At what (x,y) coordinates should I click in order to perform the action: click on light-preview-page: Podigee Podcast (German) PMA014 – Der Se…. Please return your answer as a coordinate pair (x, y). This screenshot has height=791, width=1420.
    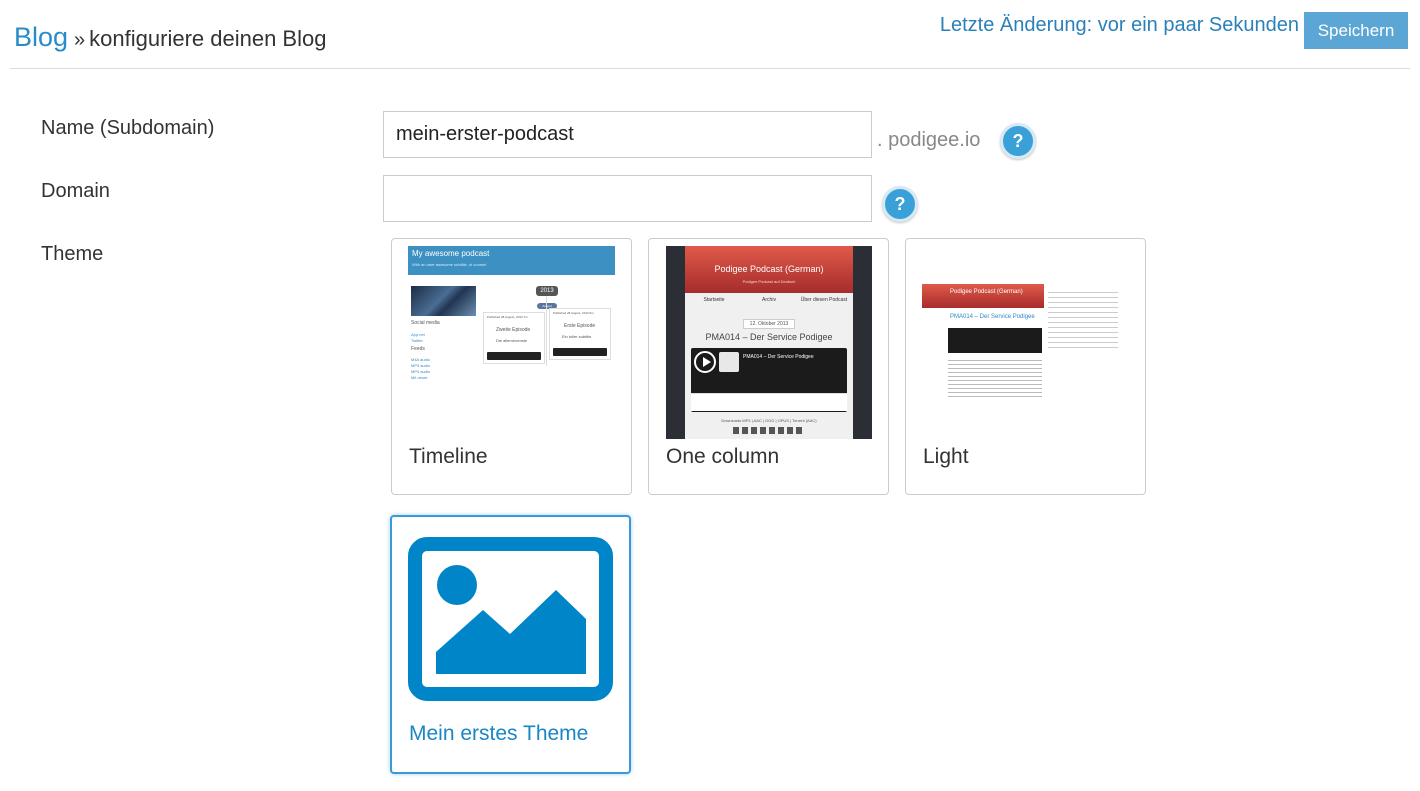
    Looking at the image, I should click on (1025, 343).